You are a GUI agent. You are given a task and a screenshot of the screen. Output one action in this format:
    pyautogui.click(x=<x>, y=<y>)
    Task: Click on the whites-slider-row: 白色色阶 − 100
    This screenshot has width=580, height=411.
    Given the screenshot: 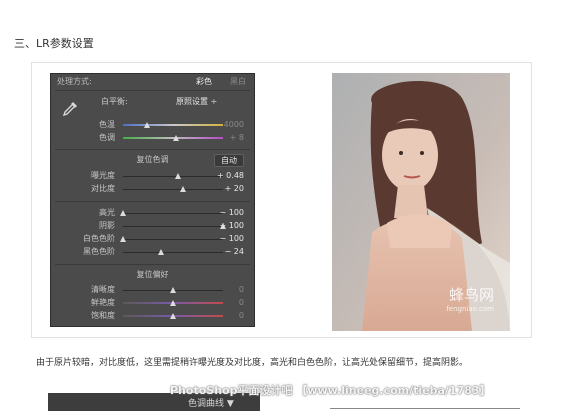 What is the action you would take?
    pyautogui.click(x=152, y=239)
    